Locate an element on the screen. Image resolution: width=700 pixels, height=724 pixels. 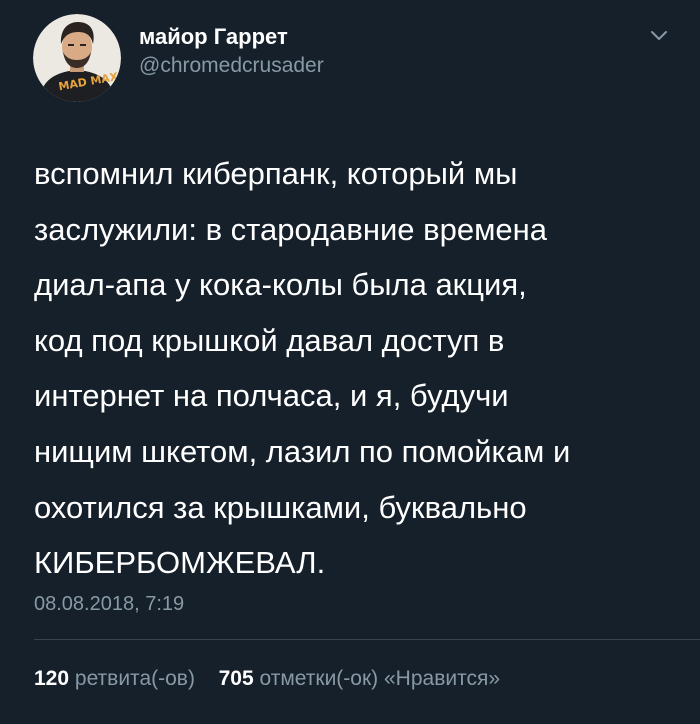
avatar: MAD MAX is located at coordinates (77, 58).